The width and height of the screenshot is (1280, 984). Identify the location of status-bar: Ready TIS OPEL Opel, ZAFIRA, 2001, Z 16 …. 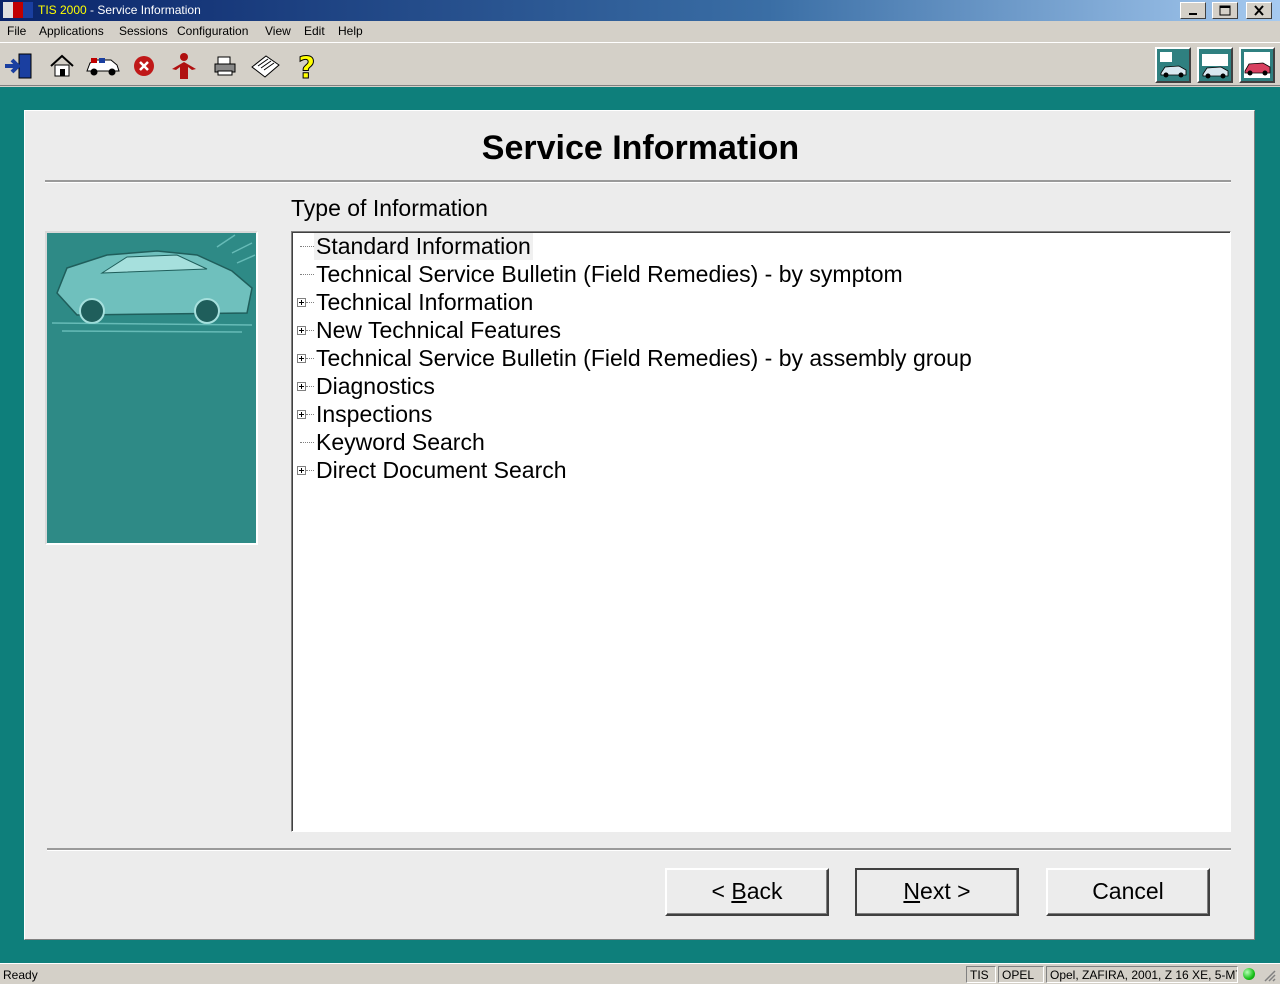
(640, 973).